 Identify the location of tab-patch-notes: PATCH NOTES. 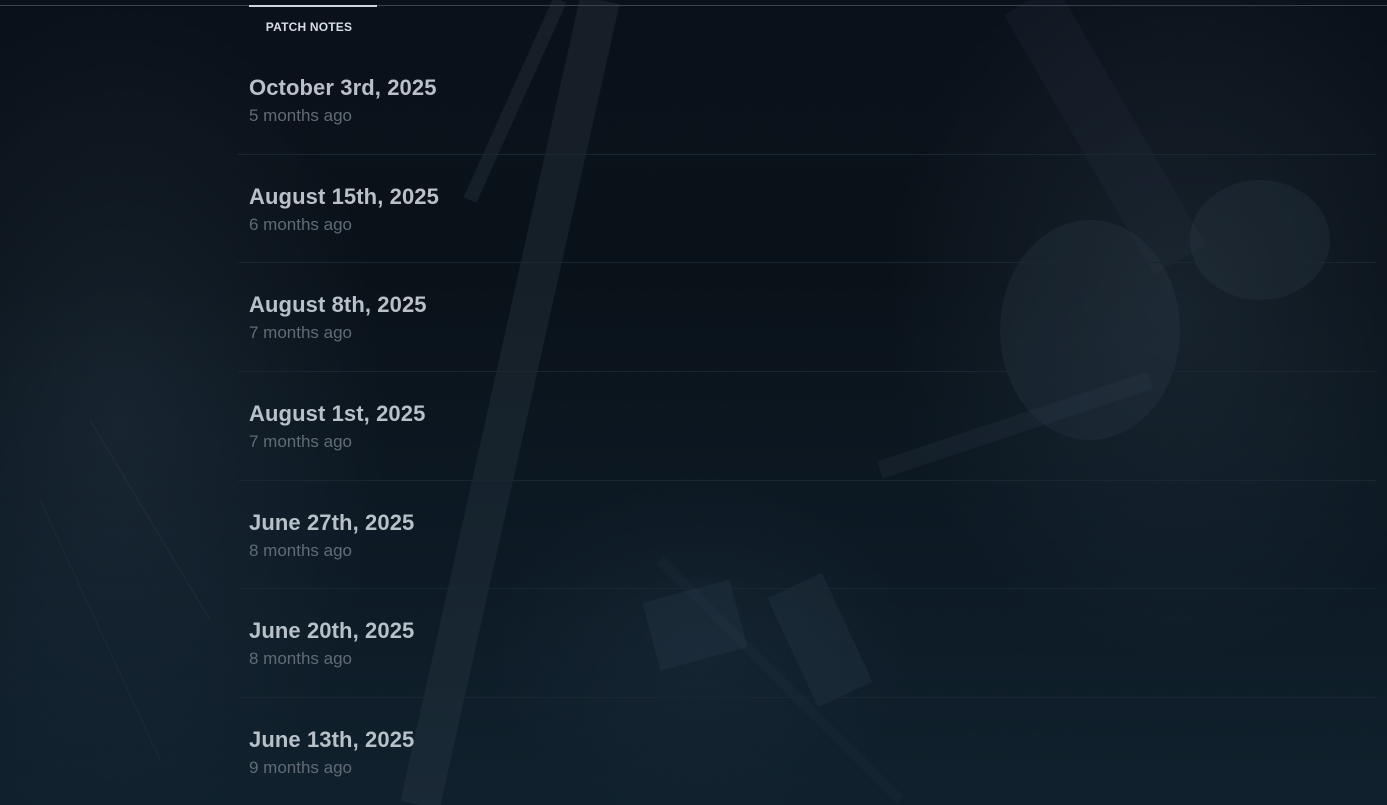
(313, 22).